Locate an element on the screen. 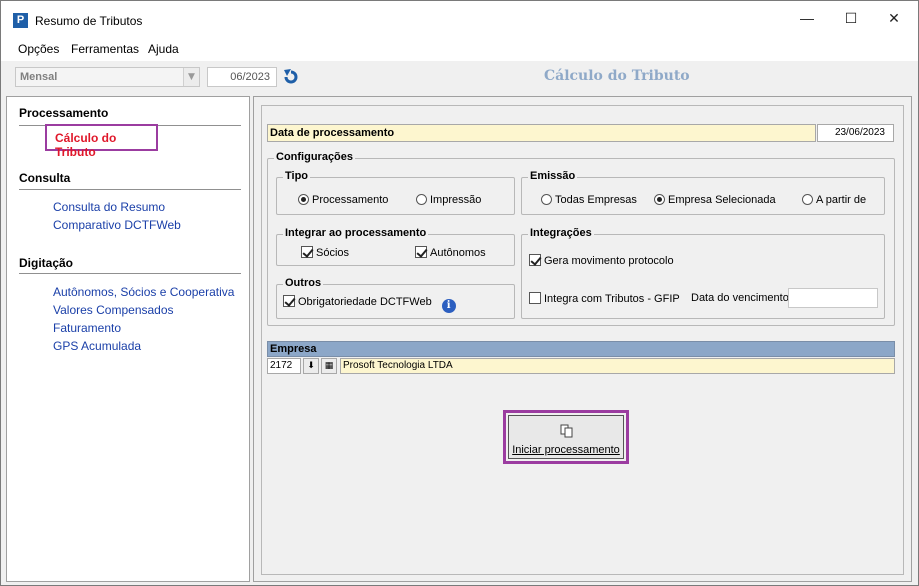 Image resolution: width=919 pixels, height=586 pixels. radio-processamento-label: Processamento is located at coordinates (350, 200).